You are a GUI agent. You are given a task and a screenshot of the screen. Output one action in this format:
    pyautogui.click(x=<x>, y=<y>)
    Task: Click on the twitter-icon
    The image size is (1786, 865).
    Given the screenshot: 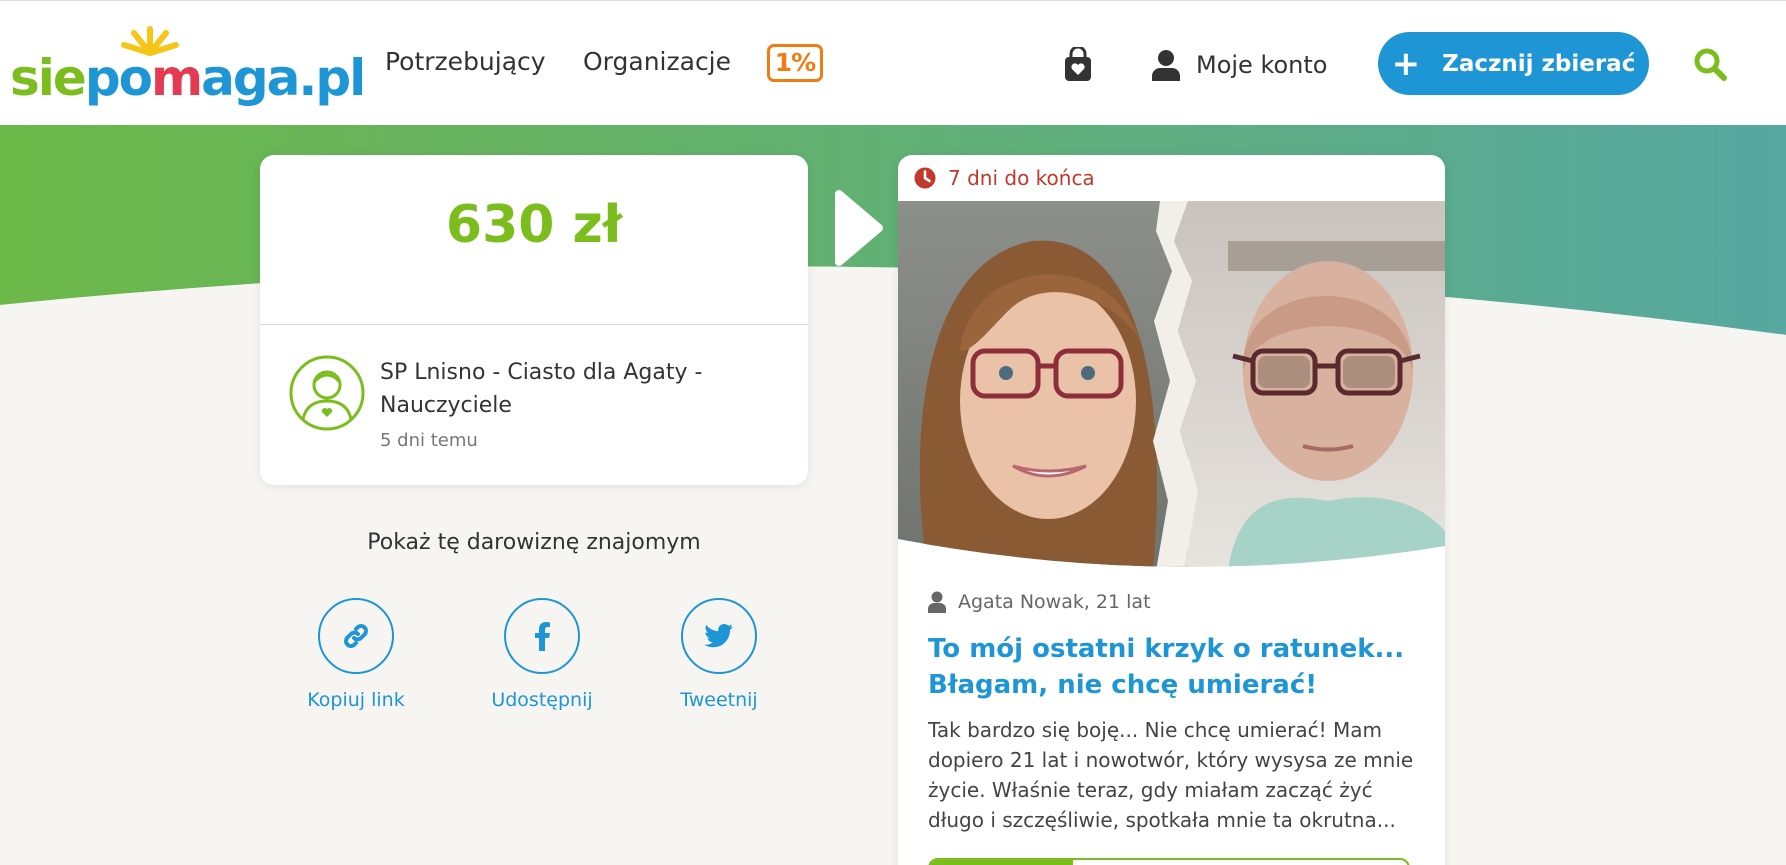 What is the action you would take?
    pyautogui.click(x=718, y=636)
    